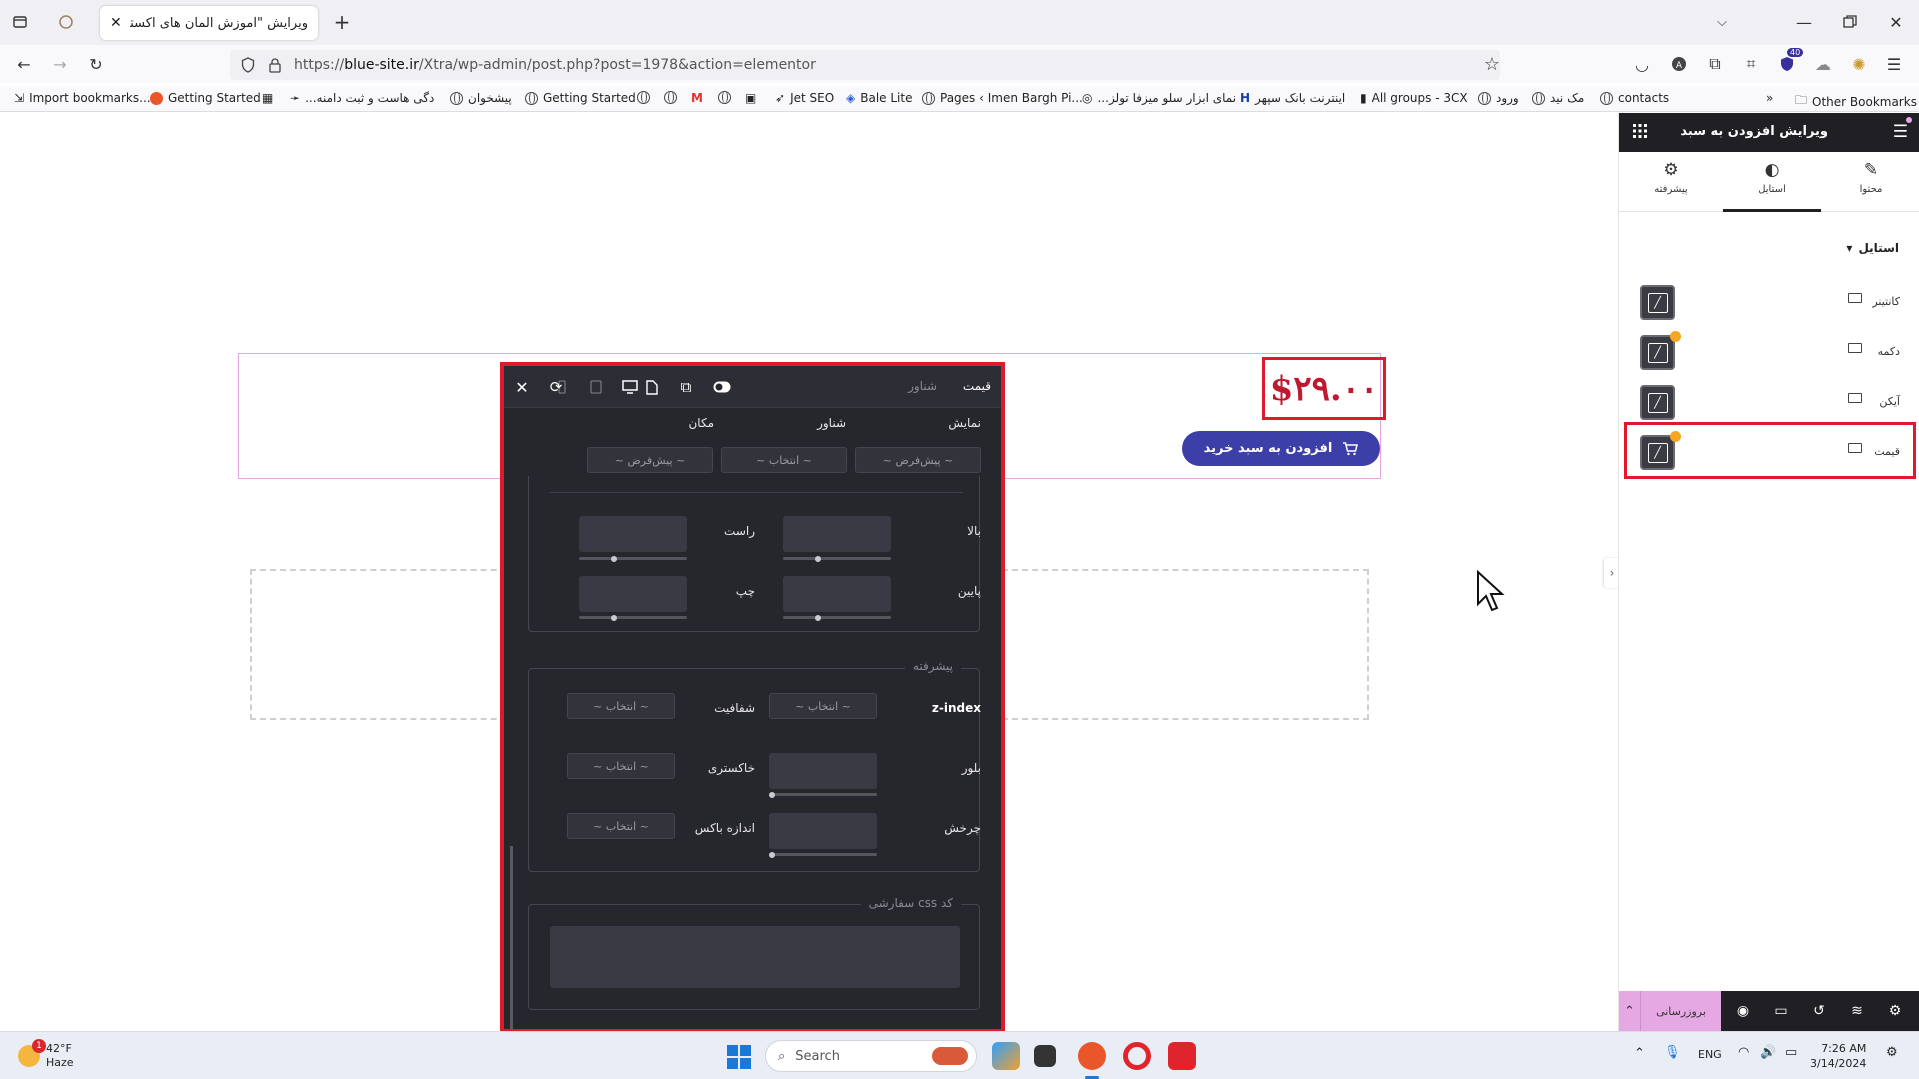 This screenshot has height=1079, width=1919. Describe the element at coordinates (1819, 1011) in the screenshot. I see `history-icon: ↺` at that location.